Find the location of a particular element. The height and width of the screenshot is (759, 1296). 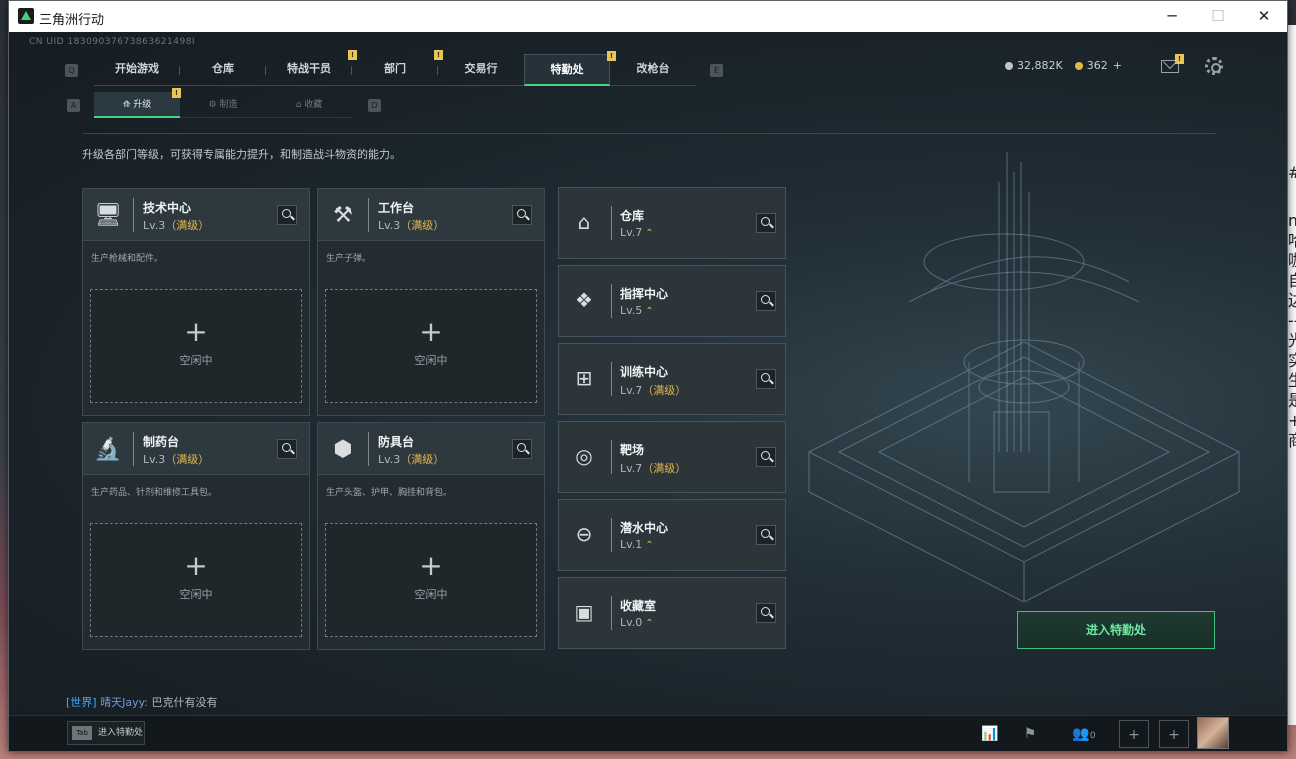

key-hint-a: A is located at coordinates (73, 105).